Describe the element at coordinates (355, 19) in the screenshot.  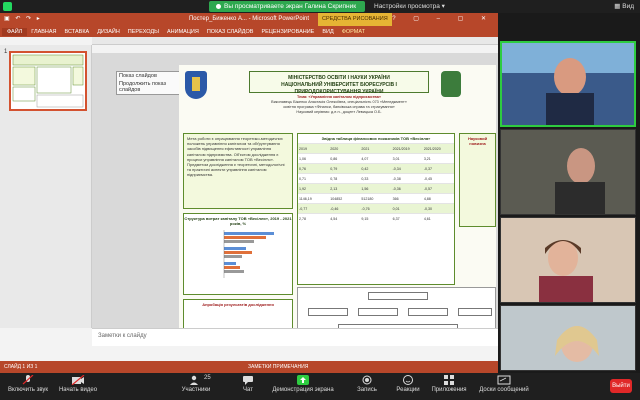
I see `drawing-tools-context-tab: СРЕДСТВА РИСОВАНИЯ` at that location.